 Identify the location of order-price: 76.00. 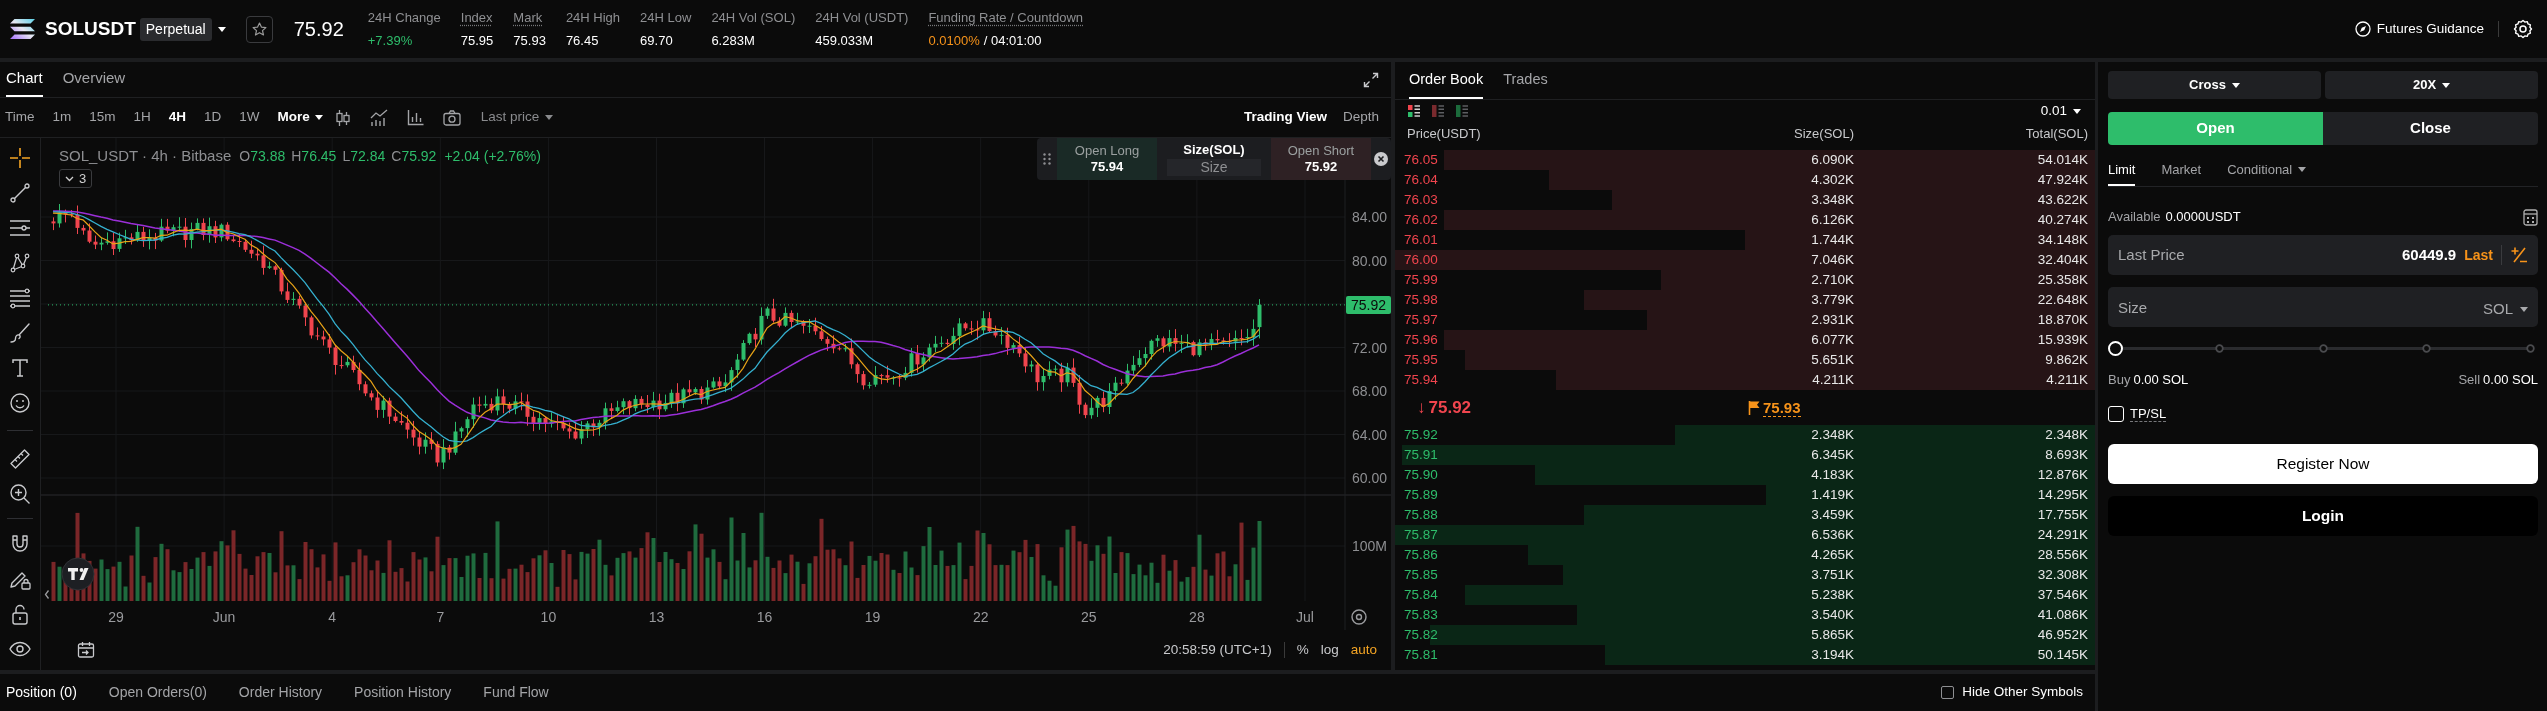
(1495, 260).